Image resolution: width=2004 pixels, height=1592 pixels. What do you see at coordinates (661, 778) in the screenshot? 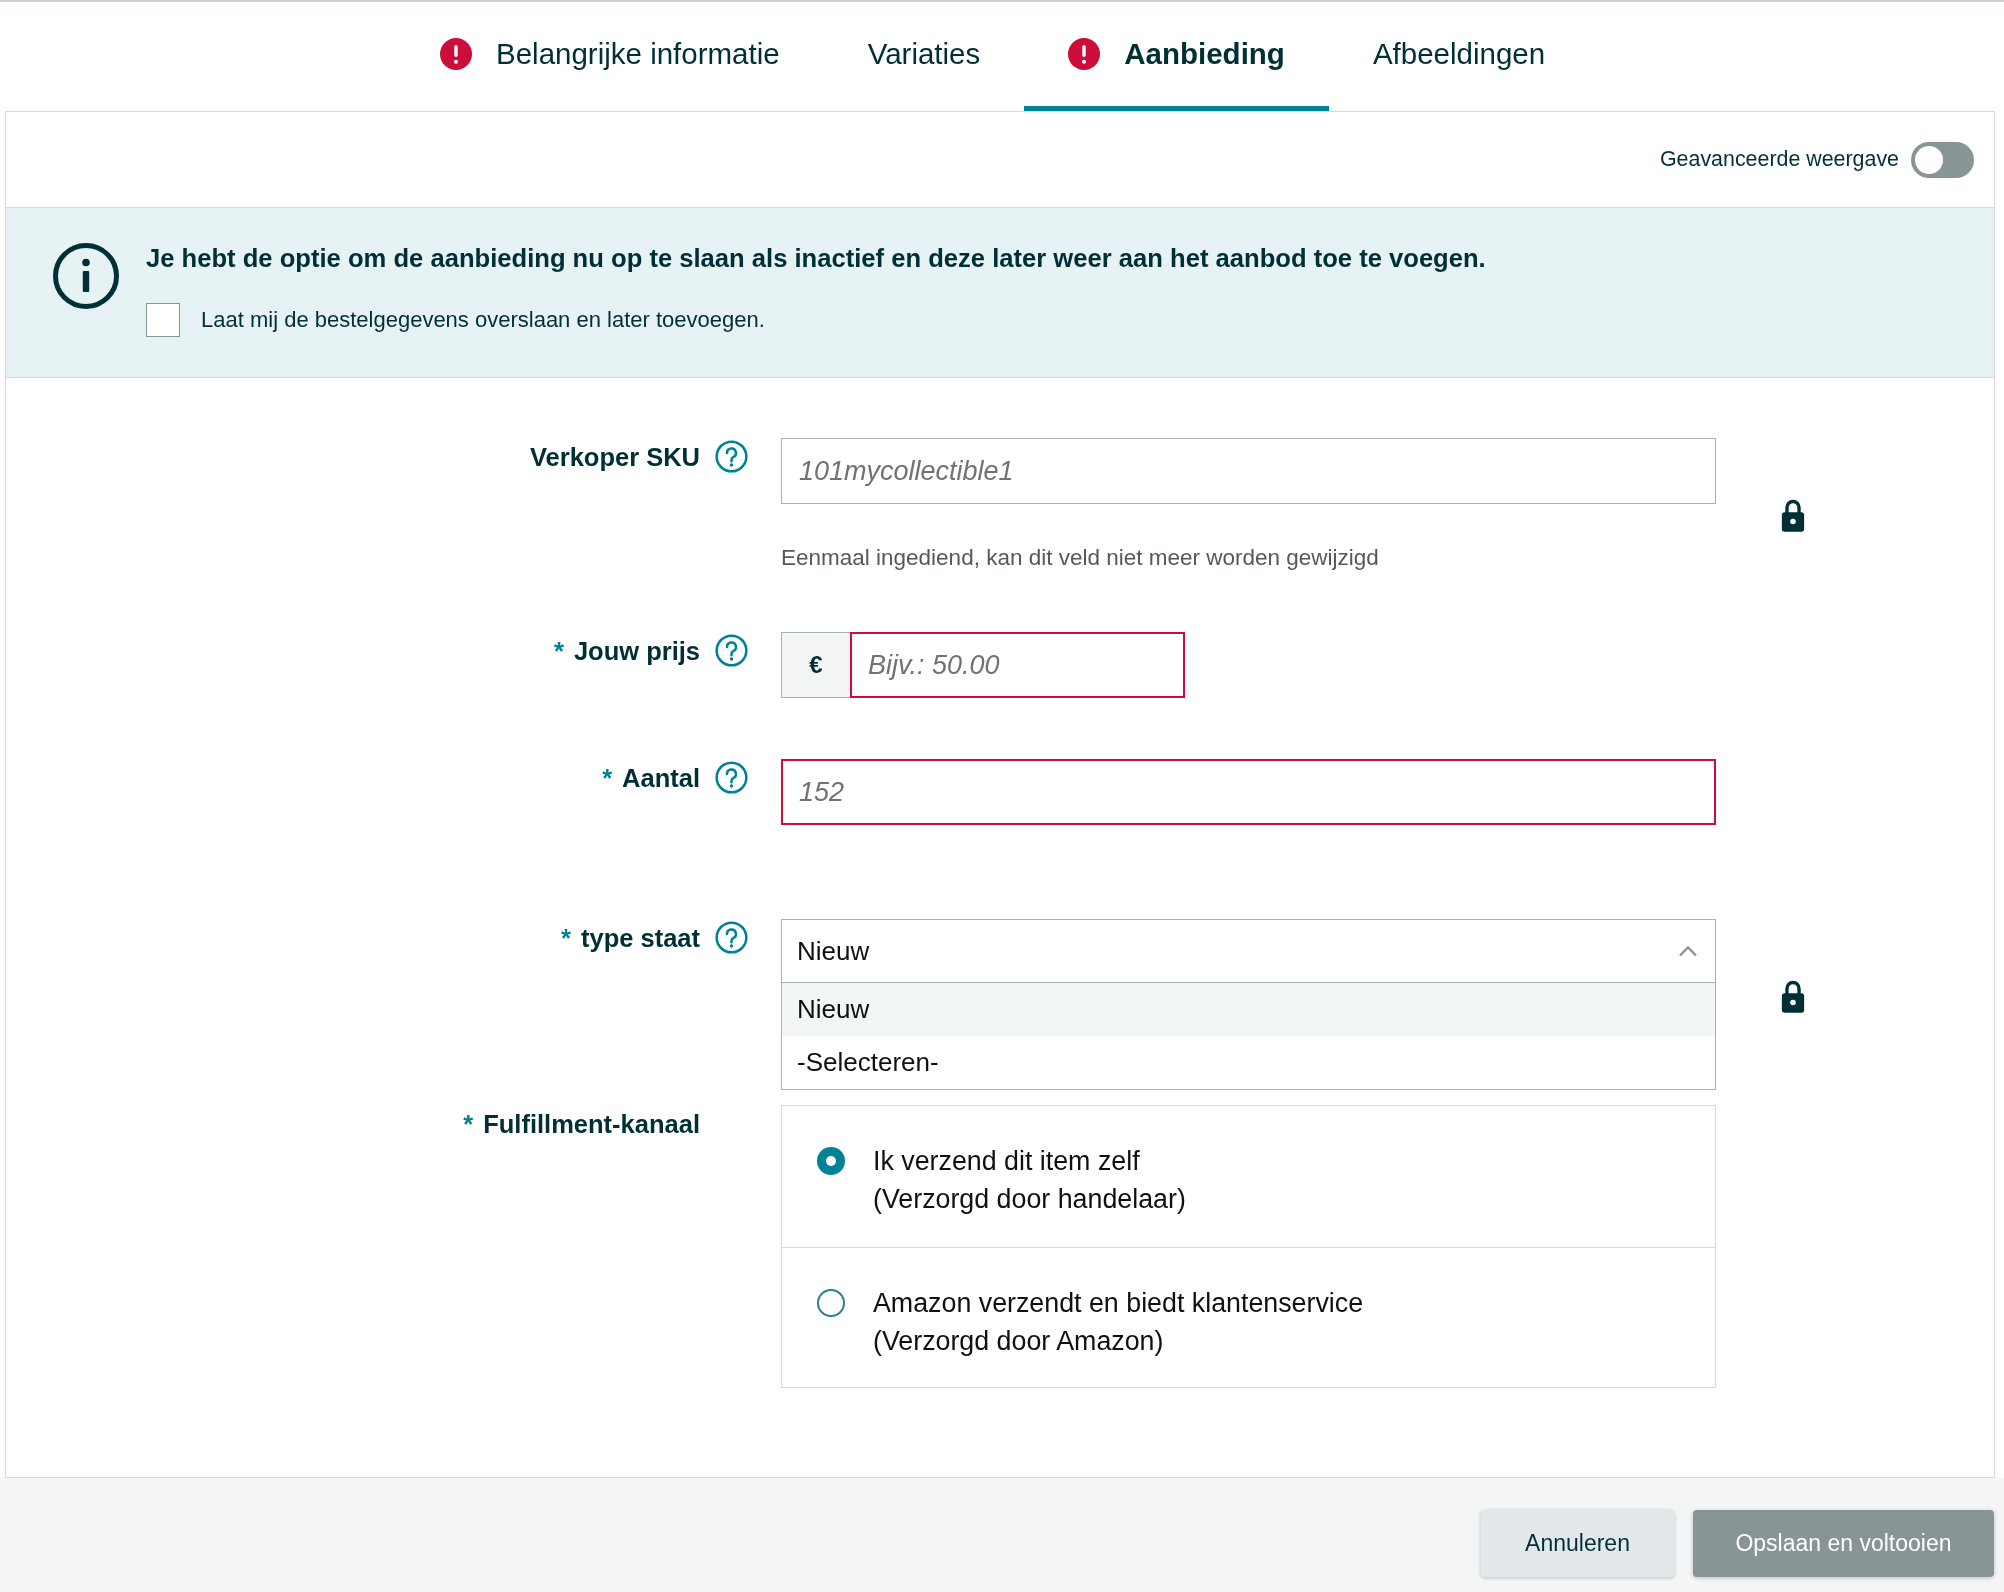
I see `field-label: Aantal` at bounding box center [661, 778].